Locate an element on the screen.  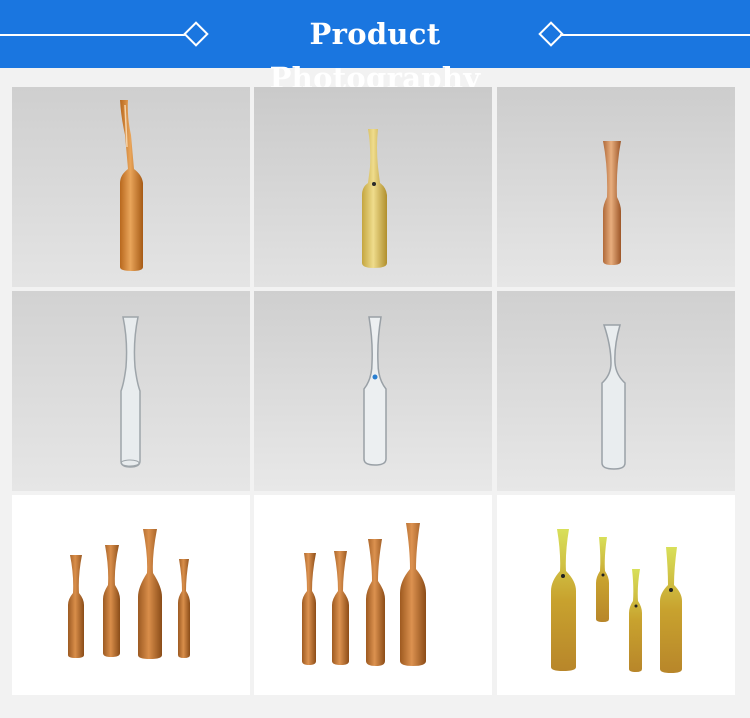
header-banner: Product Photography is located at coordinates (375, 47).